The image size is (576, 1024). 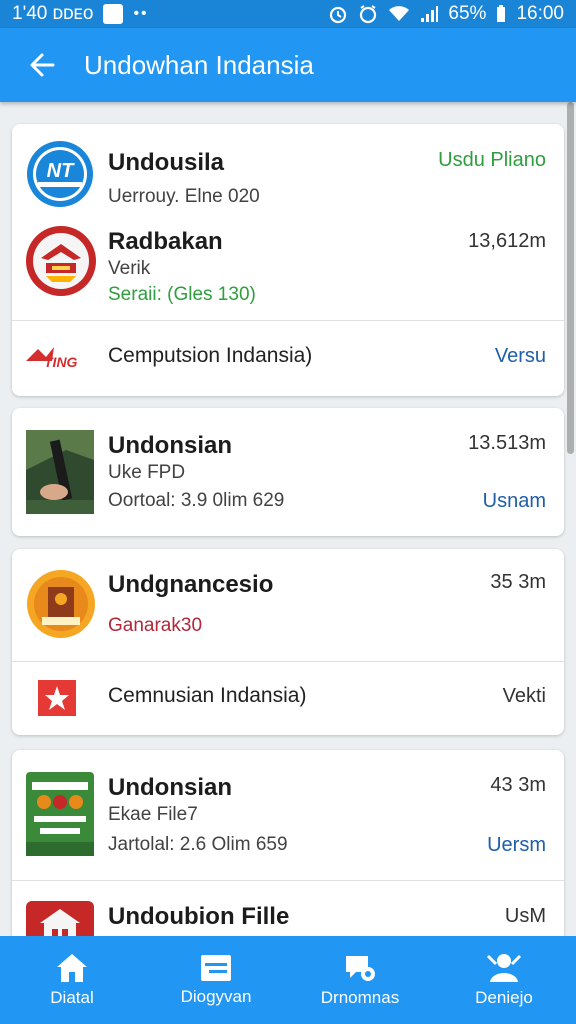 I want to click on nav-label: Deniejo, so click(x=504, y=997).